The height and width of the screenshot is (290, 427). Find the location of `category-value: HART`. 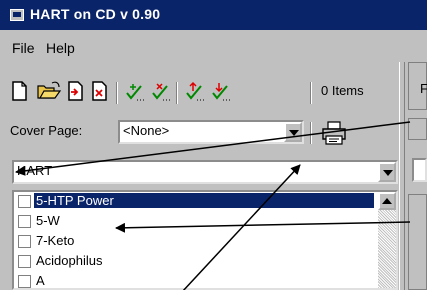

category-value: HART is located at coordinates (35, 170).